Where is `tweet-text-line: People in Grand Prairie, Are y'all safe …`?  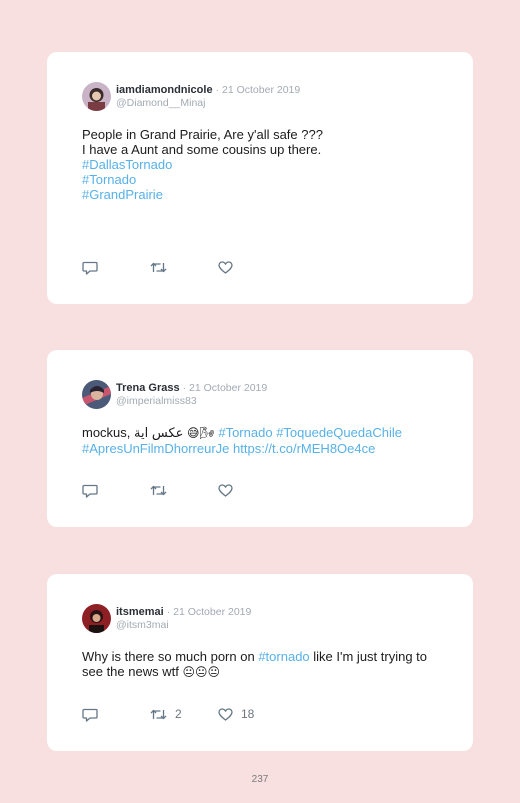
tweet-text-line: People in Grand Prairie, Are y'all safe … is located at coordinates (202, 134).